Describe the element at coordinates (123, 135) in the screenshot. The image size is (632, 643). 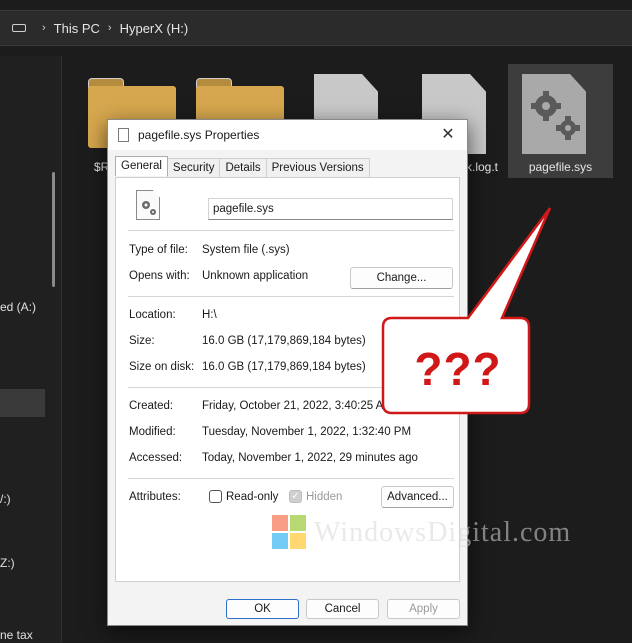
I see `file-icon` at that location.